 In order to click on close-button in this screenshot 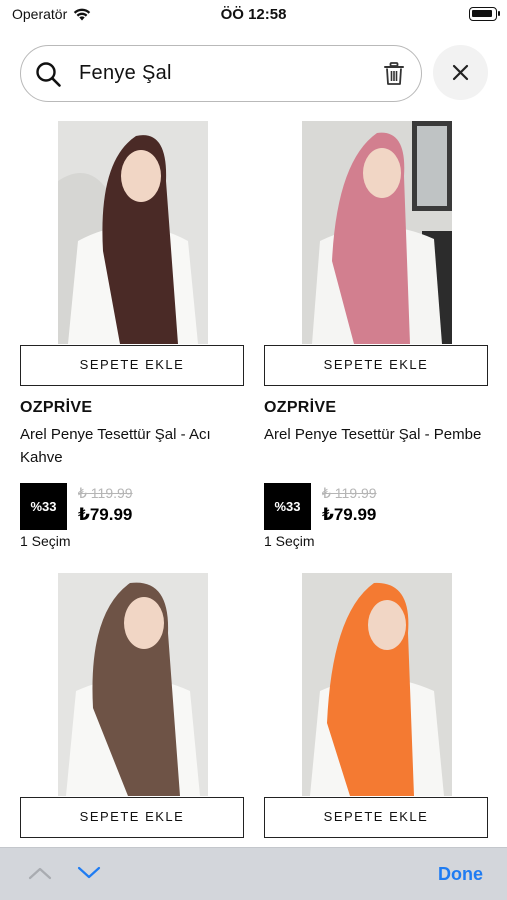, I will do `click(460, 72)`.